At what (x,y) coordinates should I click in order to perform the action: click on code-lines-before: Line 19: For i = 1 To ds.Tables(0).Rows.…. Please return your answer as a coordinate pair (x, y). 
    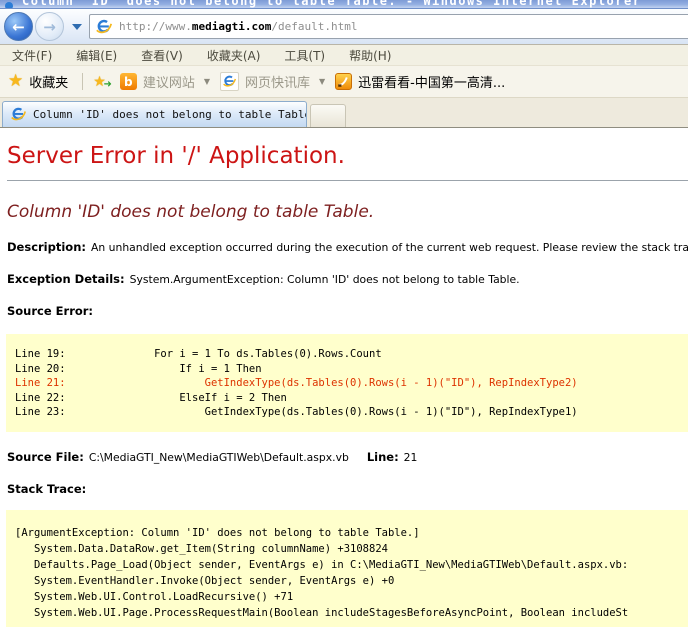
    Looking at the image, I should click on (198, 361).